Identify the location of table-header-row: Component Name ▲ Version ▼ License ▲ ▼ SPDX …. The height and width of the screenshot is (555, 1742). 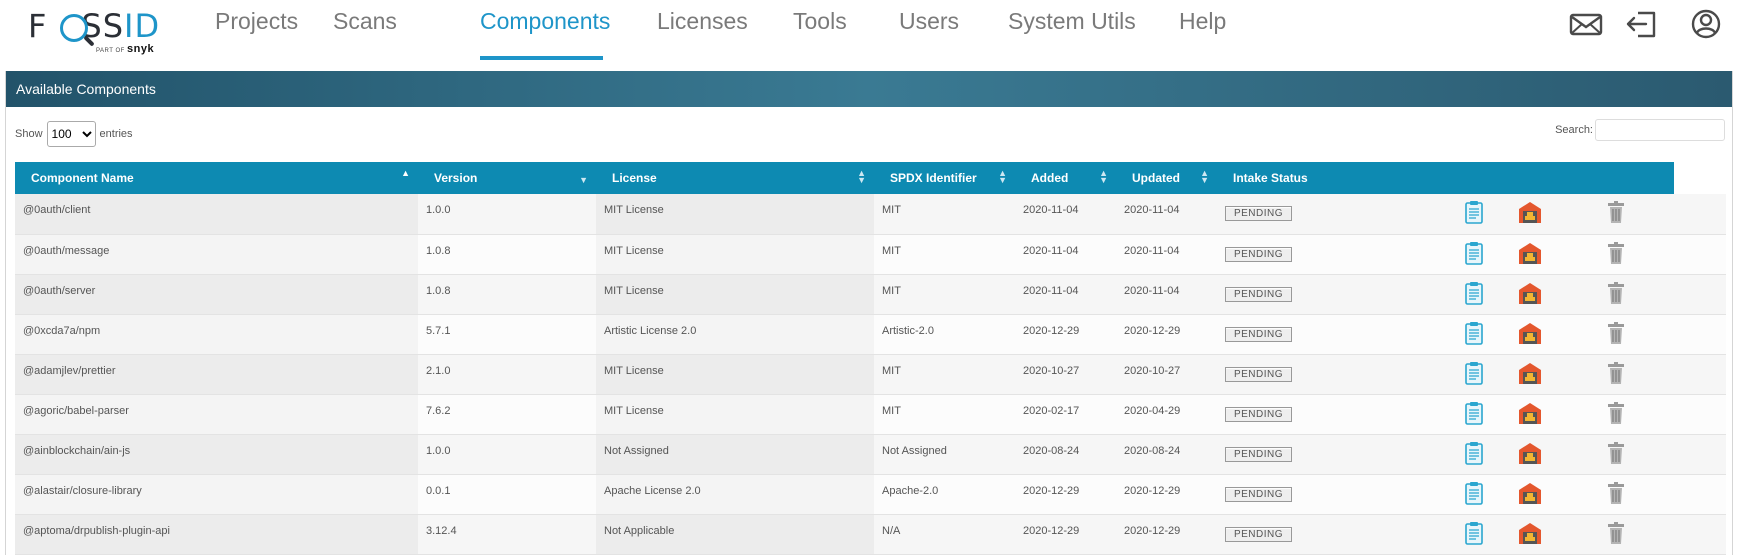
(870, 178).